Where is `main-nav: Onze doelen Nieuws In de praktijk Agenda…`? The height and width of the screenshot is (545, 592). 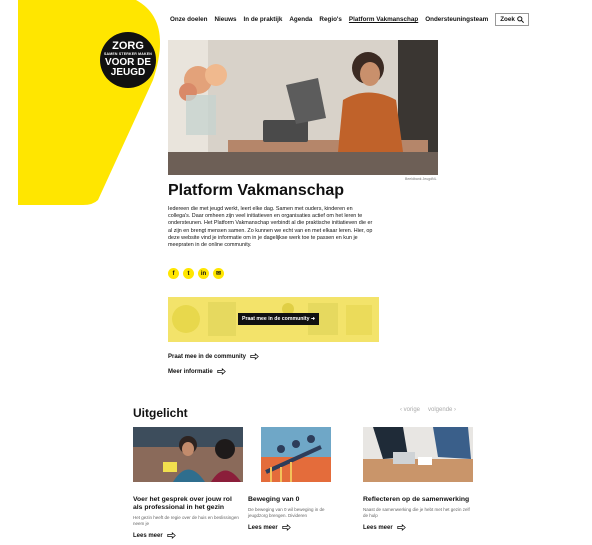
main-nav: Onze doelen Nieuws In de praktijk Agenda… is located at coordinates (349, 19).